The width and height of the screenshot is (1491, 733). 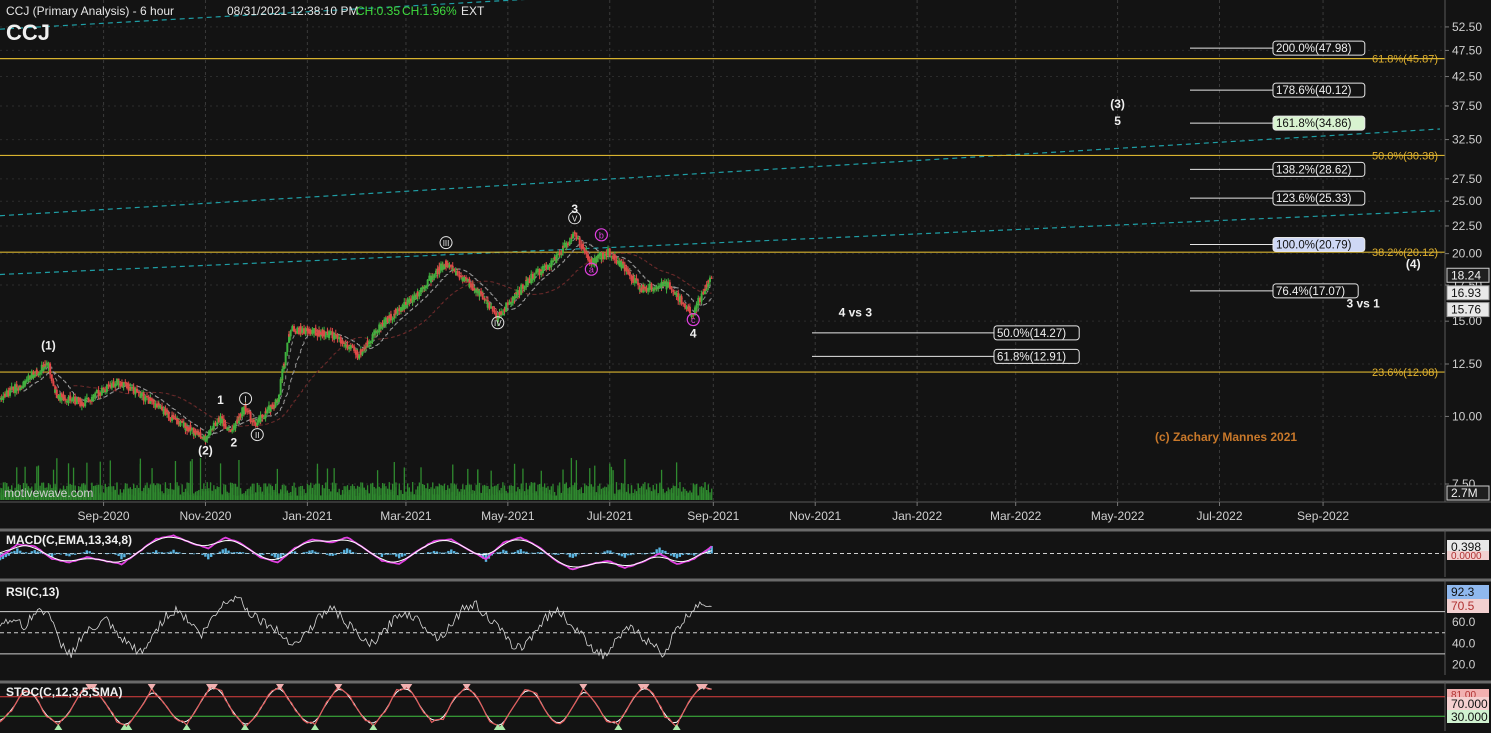 What do you see at coordinates (307, 516) in the screenshot?
I see `x-tick-label: Jan-2021` at bounding box center [307, 516].